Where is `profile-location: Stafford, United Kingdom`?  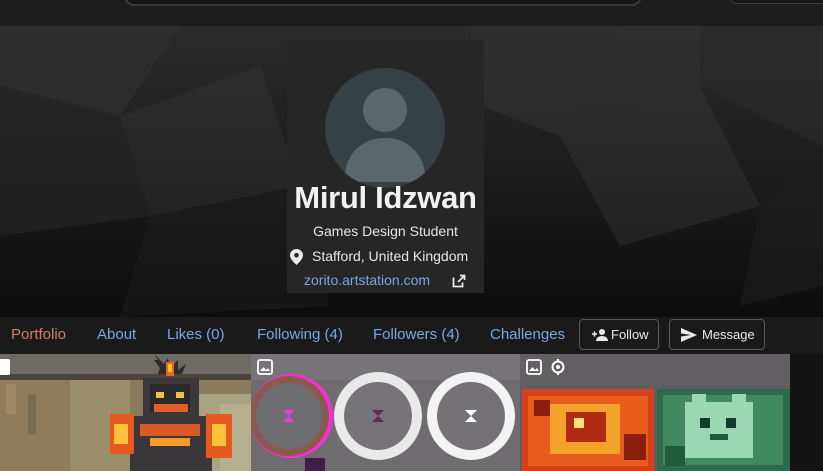 profile-location: Stafford, United Kingdom is located at coordinates (385, 256).